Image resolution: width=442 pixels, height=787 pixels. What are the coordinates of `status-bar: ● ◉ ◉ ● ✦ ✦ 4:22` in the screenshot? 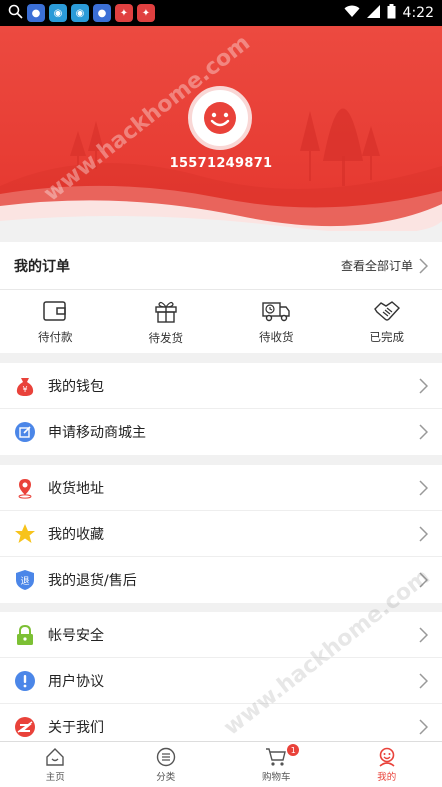 It's located at (221, 13).